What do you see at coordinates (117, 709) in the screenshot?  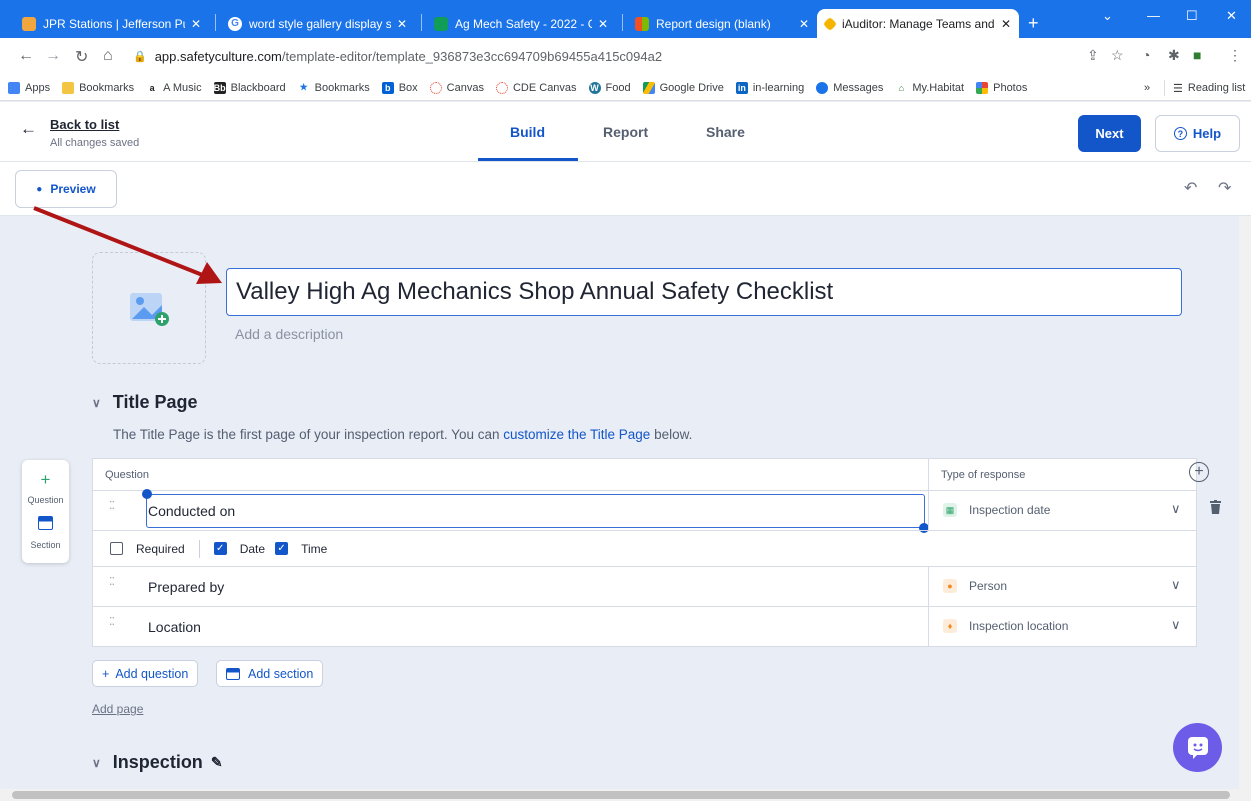 I see `add-page-link: Add page` at bounding box center [117, 709].